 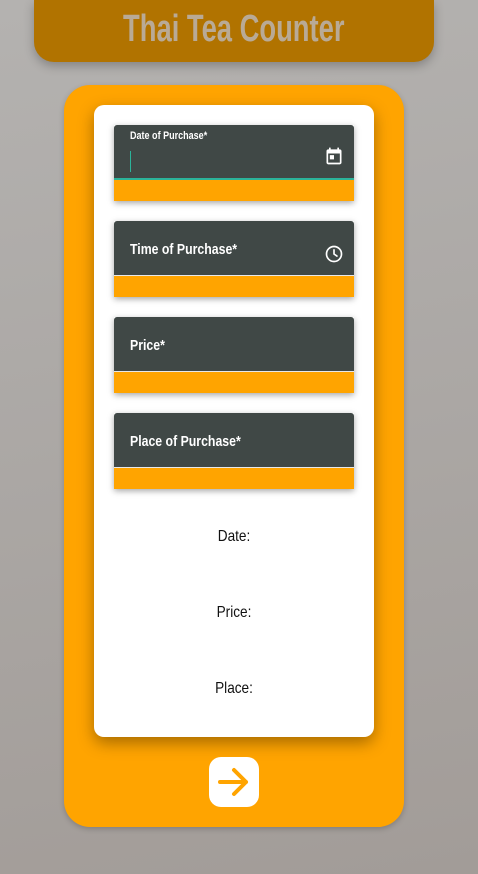 I want to click on calendar-icon, so click(x=334, y=156).